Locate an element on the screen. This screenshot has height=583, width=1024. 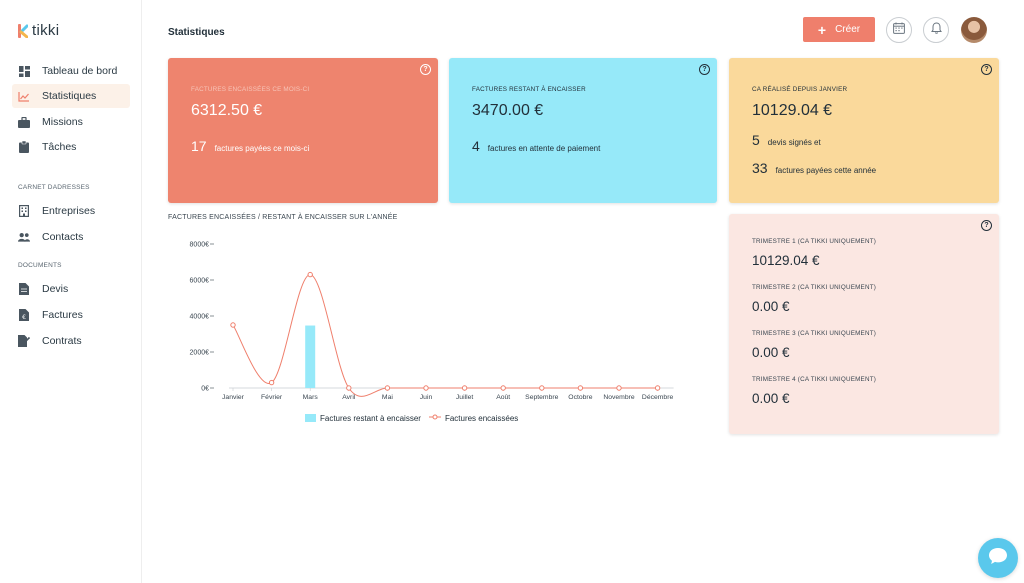
sidebar-item-label: Contrats is located at coordinates (62, 341).